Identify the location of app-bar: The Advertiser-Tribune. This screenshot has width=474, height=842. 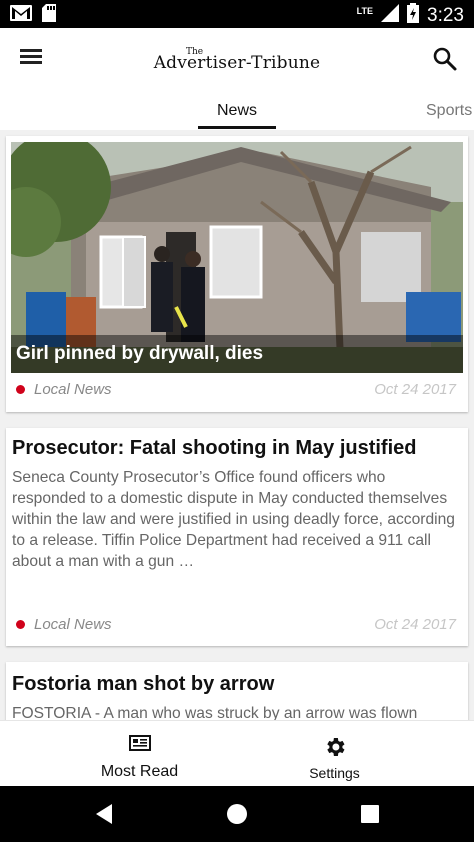
(237, 59).